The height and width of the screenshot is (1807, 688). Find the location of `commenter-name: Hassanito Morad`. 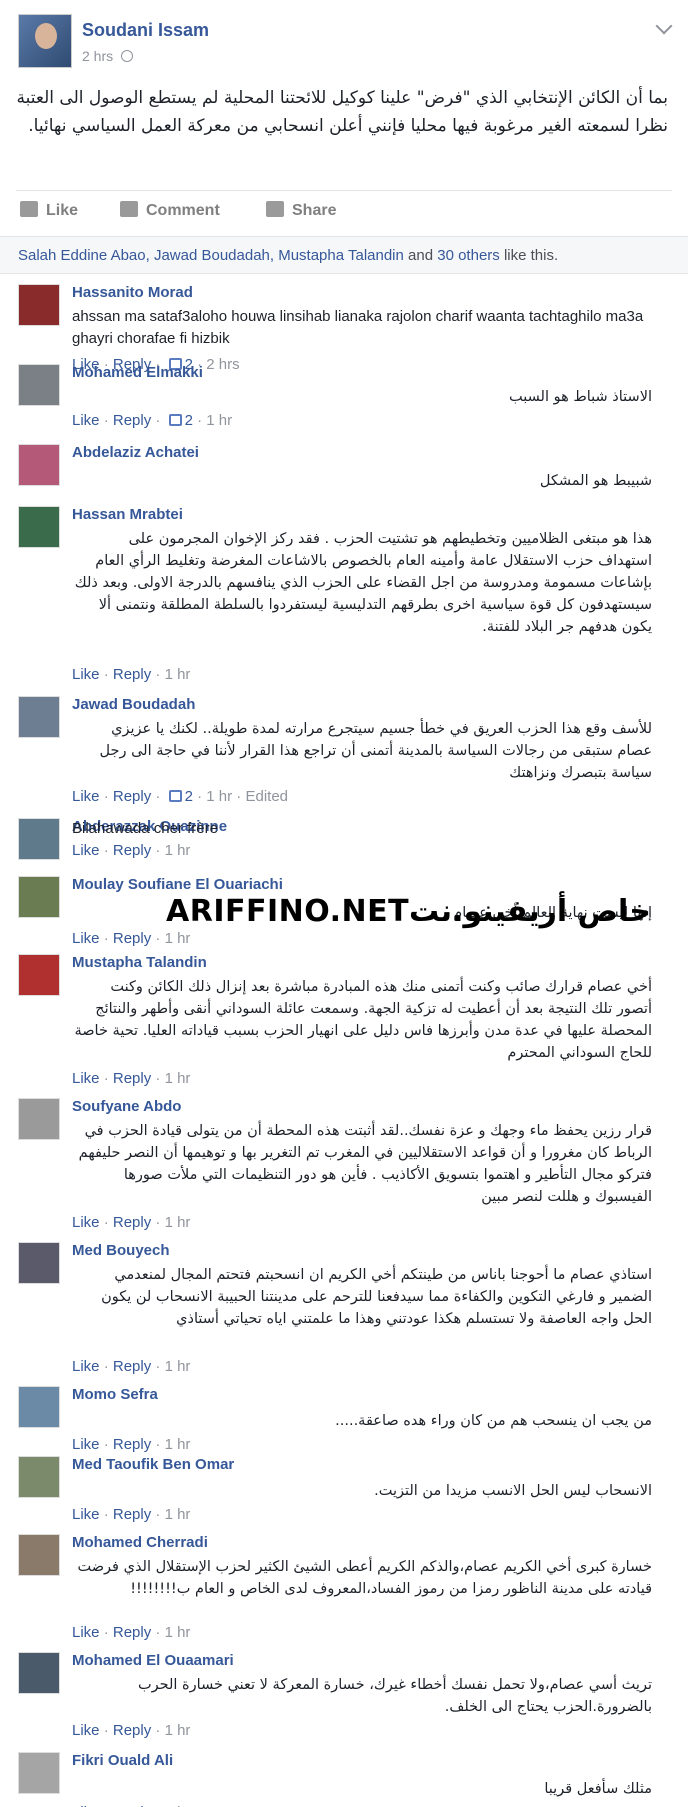

commenter-name: Hassanito Morad is located at coordinates (132, 292).